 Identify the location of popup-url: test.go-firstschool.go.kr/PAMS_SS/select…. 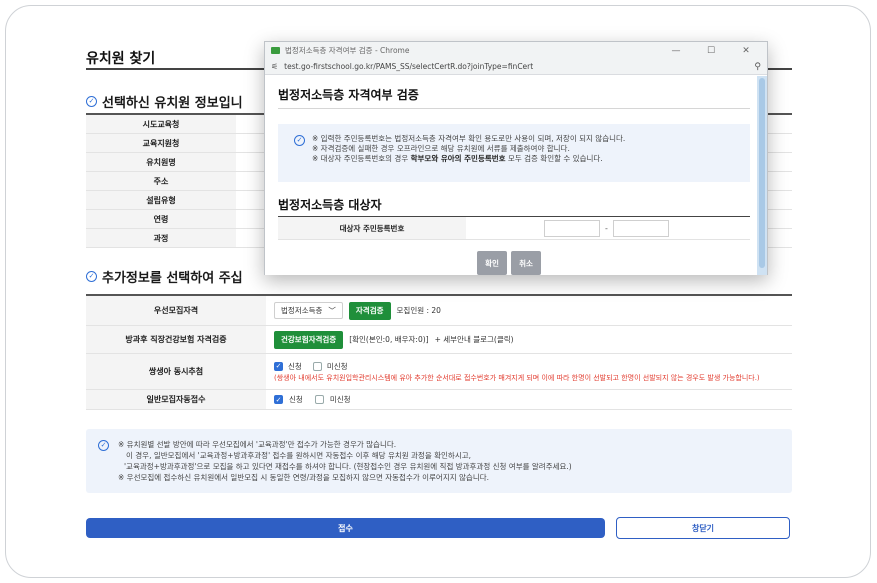
(408, 66).